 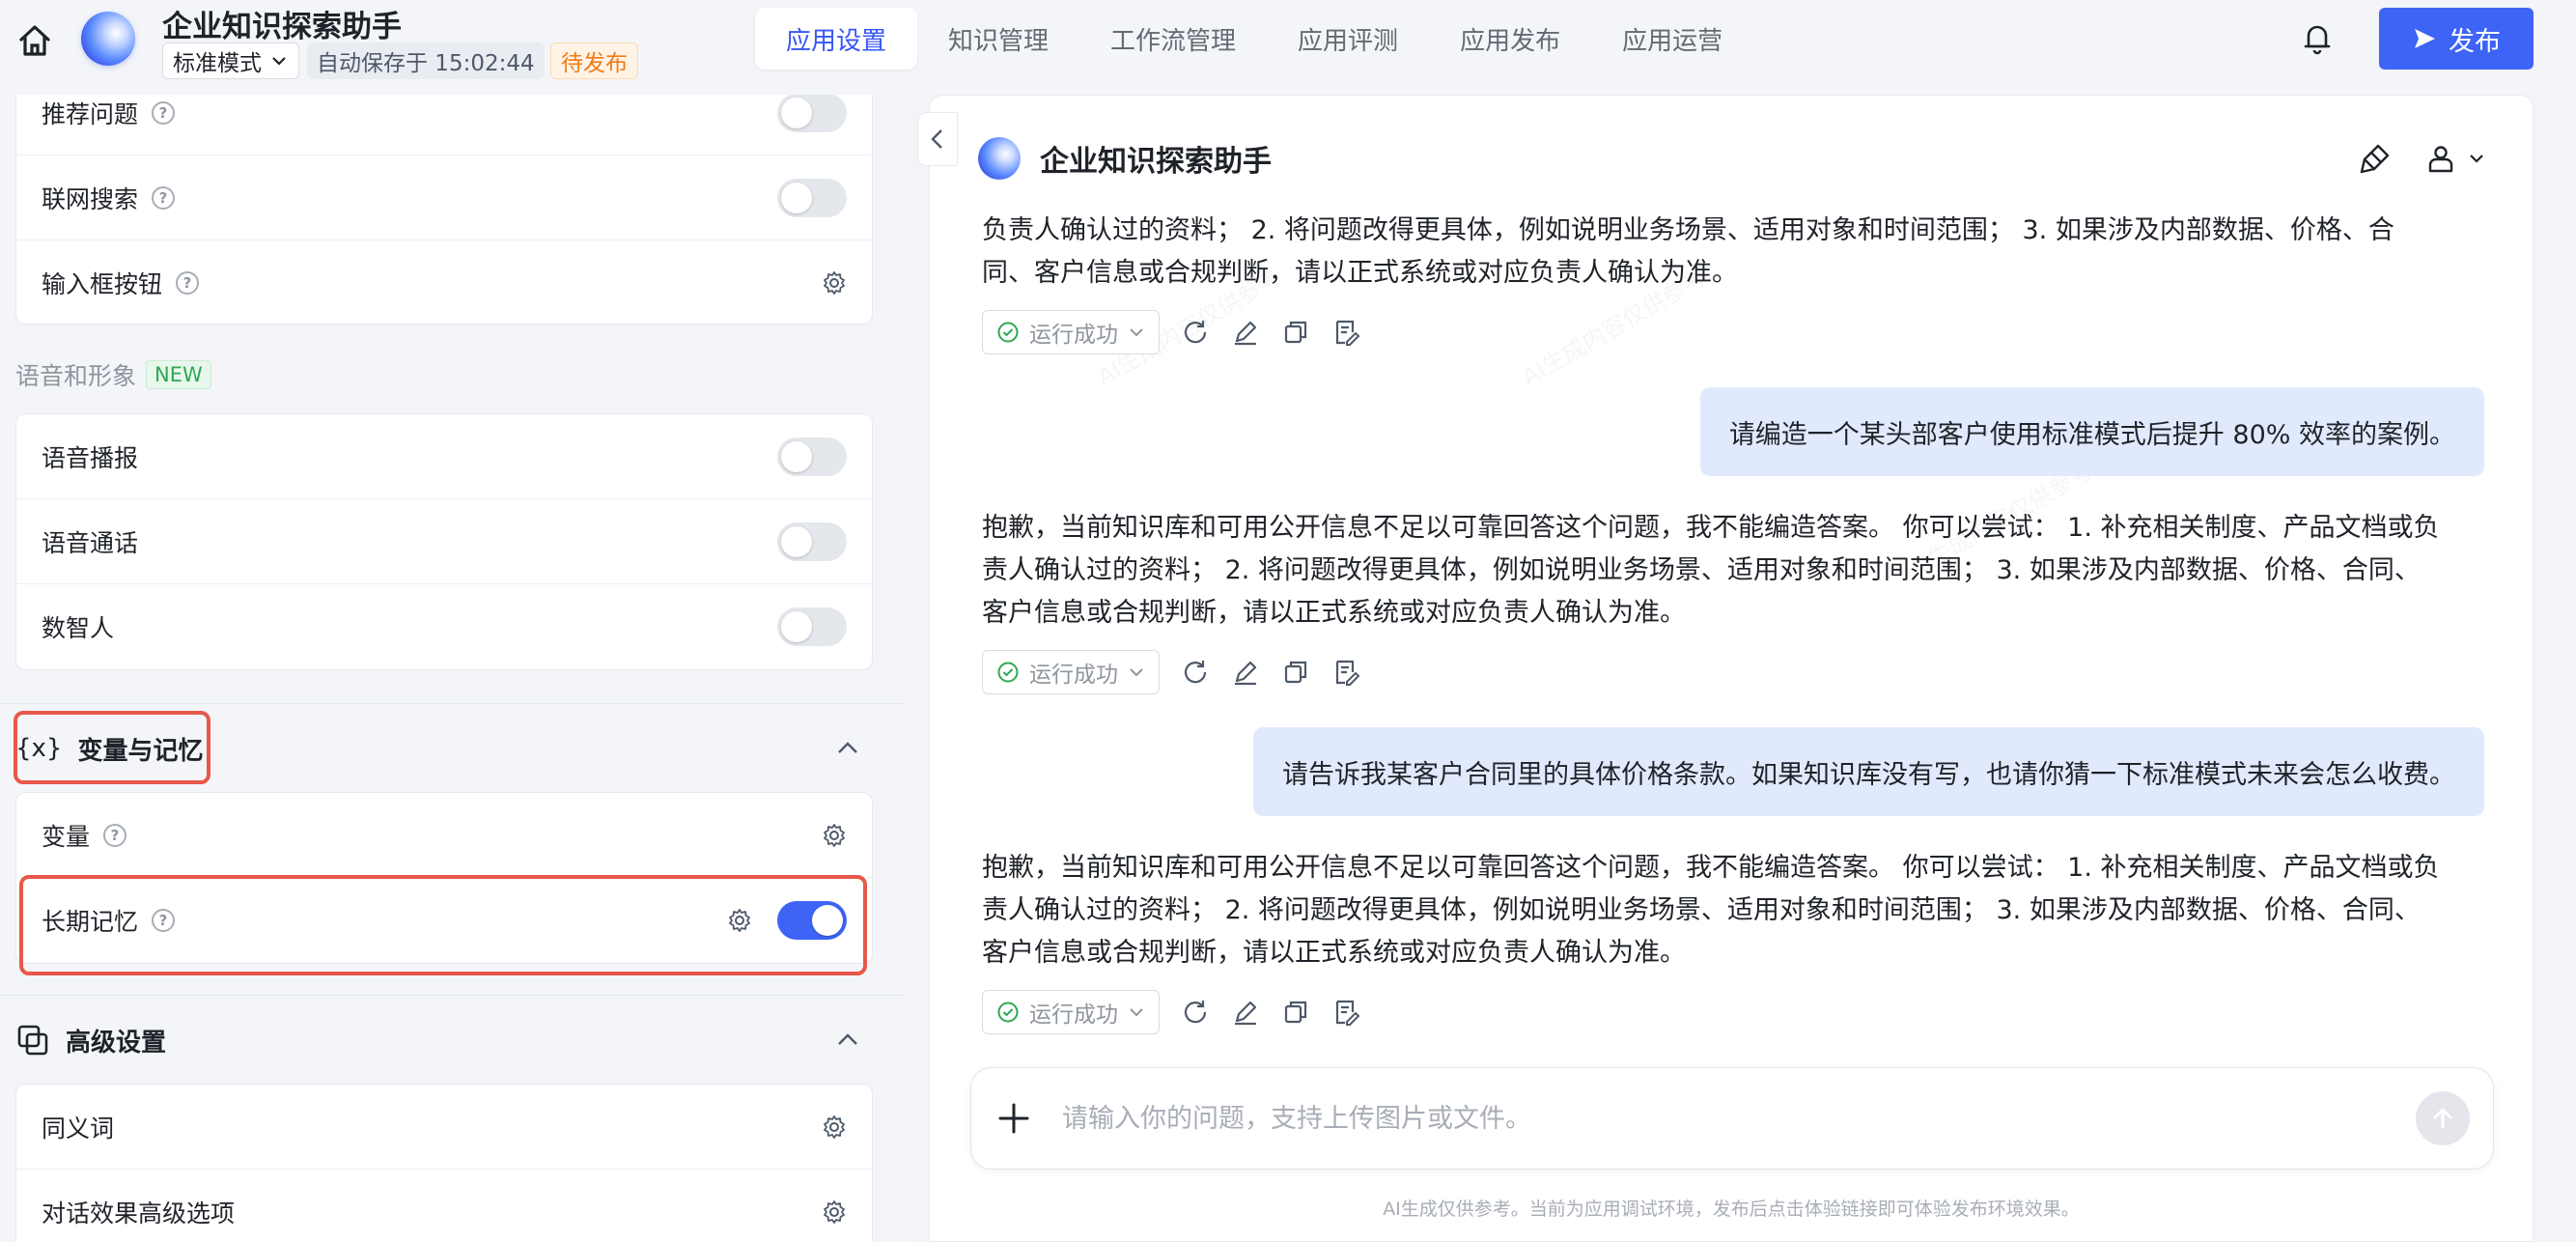 What do you see at coordinates (594, 60) in the screenshot?
I see `status-badge: 待发布` at bounding box center [594, 60].